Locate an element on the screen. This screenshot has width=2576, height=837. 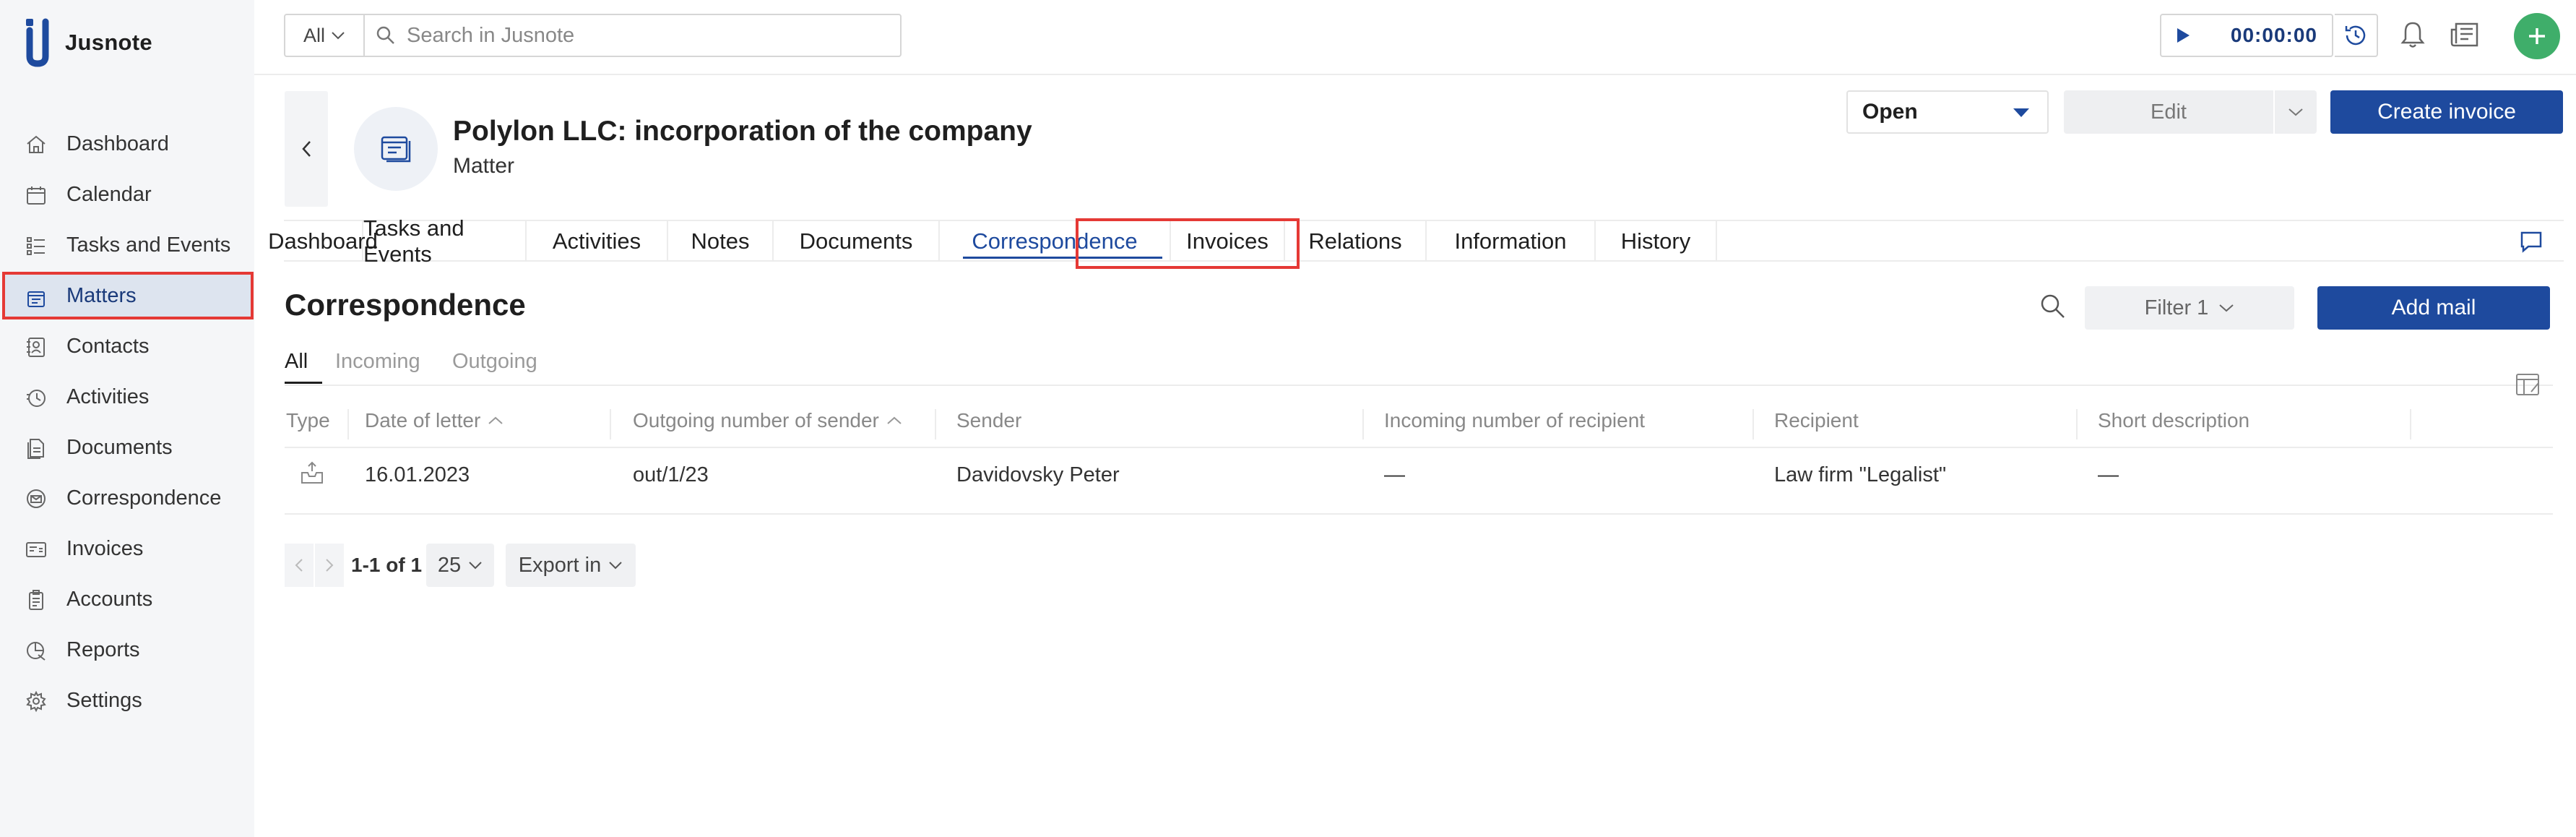
cell-short-description: — is located at coordinates (2108, 474).